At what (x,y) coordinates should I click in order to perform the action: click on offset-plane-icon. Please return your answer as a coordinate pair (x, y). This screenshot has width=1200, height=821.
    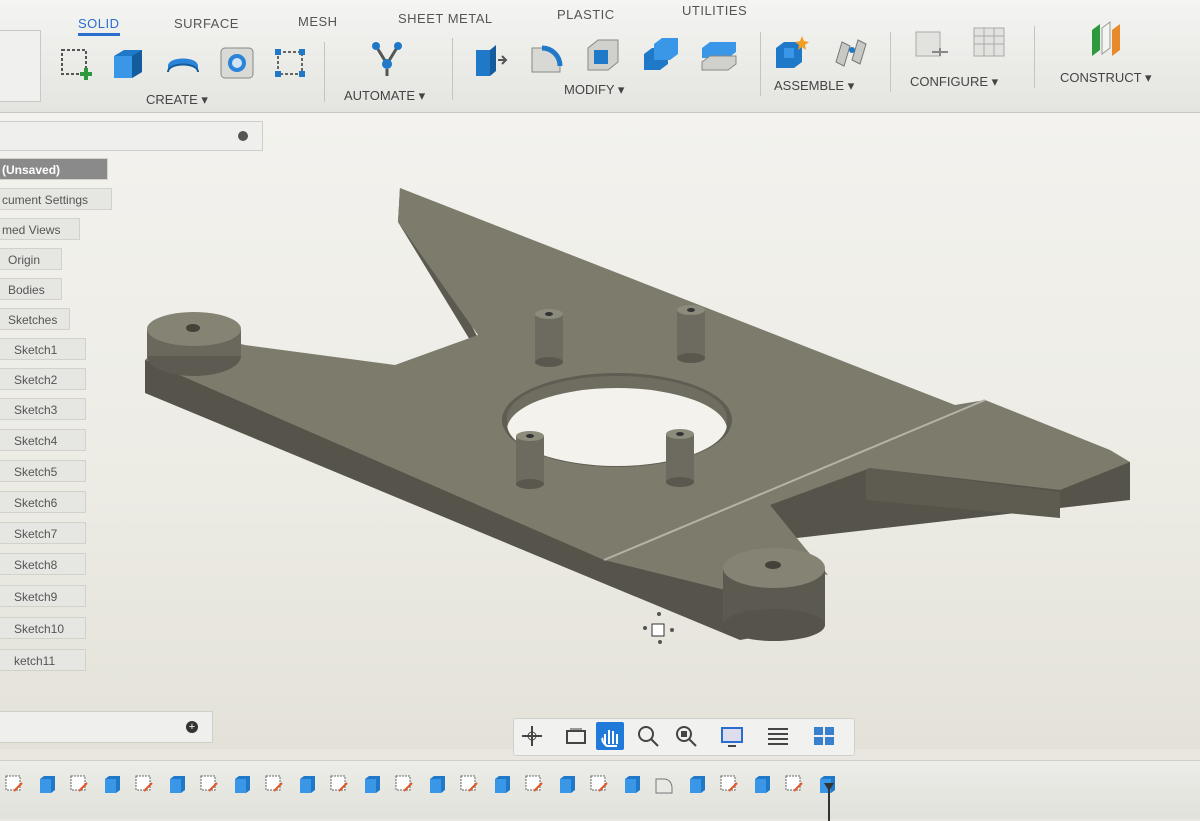
    Looking at the image, I should click on (1107, 37).